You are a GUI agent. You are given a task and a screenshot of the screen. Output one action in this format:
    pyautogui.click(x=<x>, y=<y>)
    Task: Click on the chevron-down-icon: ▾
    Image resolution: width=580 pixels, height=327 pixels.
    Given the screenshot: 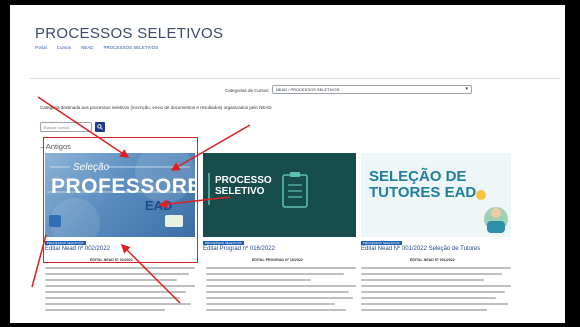 What is the action you would take?
    pyautogui.click(x=466, y=89)
    